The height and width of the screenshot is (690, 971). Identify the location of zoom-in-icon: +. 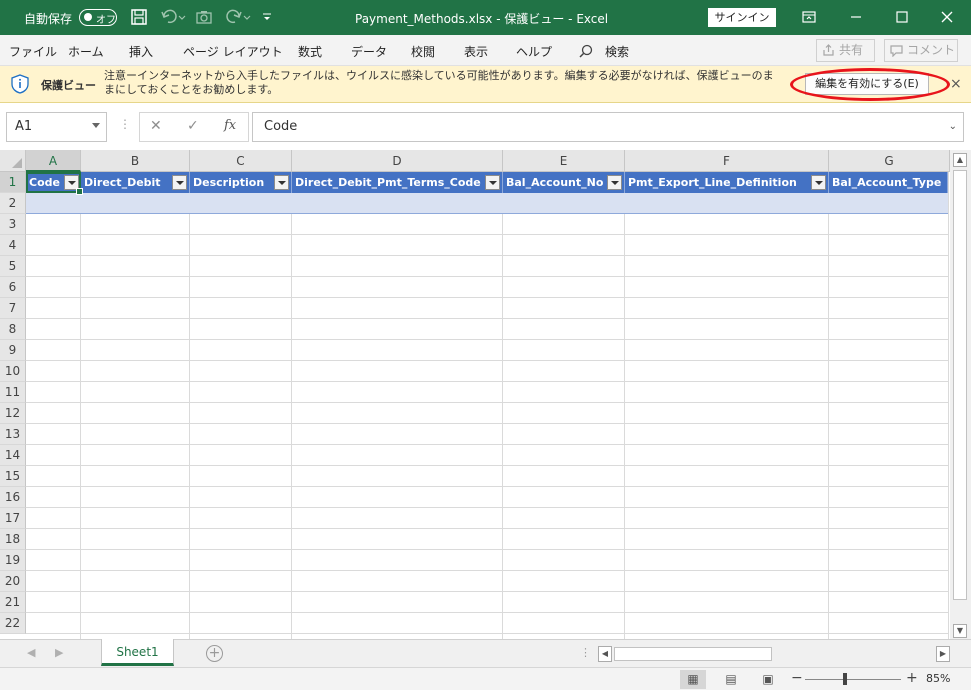
(912, 678).